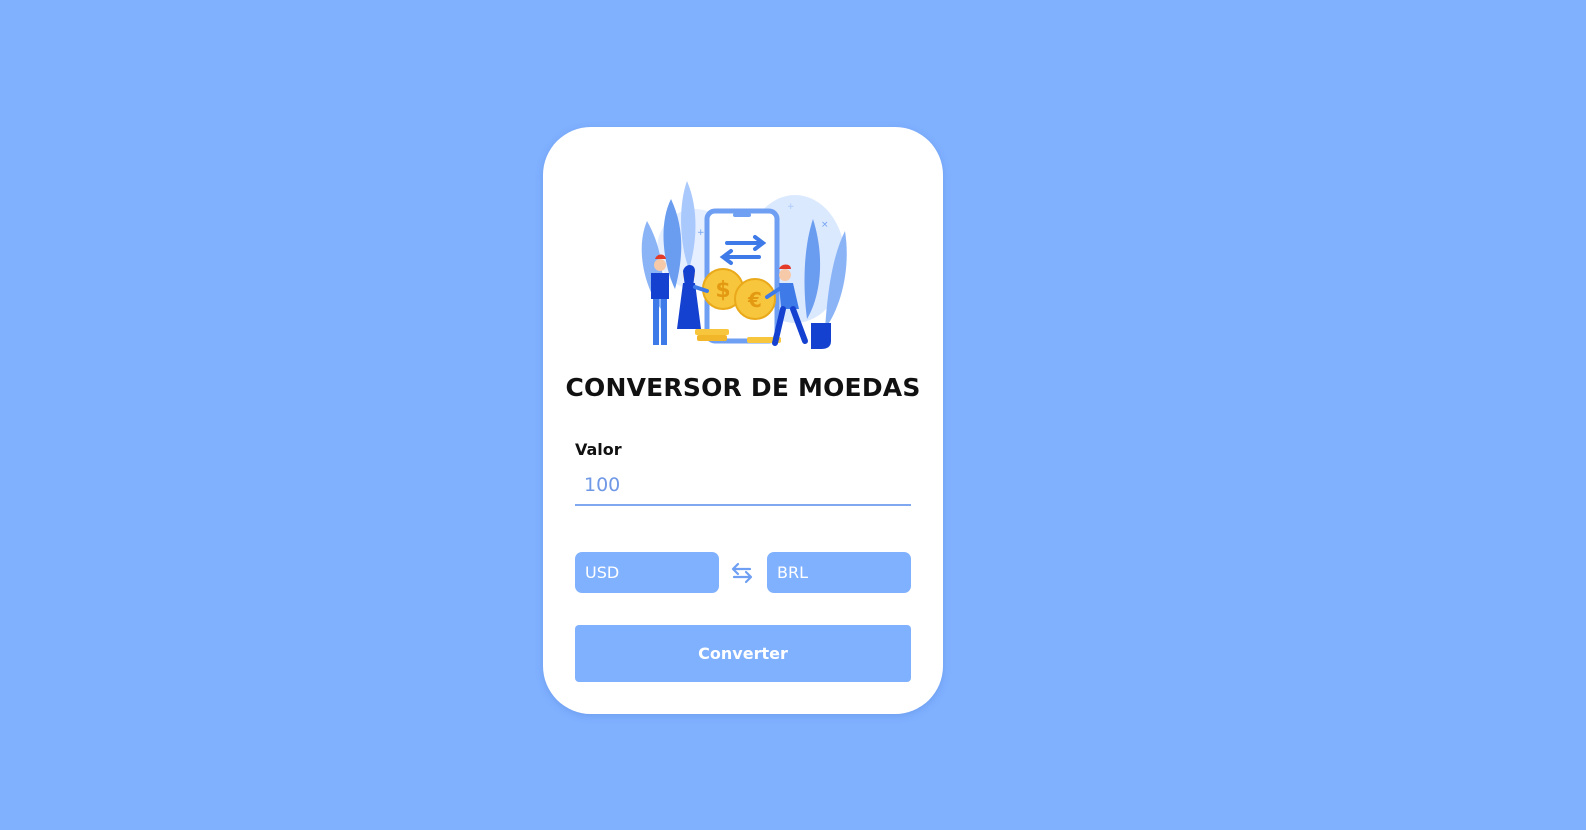 This screenshot has height=830, width=1586. Describe the element at coordinates (743, 486) in the screenshot. I see `amount-input` at that location.